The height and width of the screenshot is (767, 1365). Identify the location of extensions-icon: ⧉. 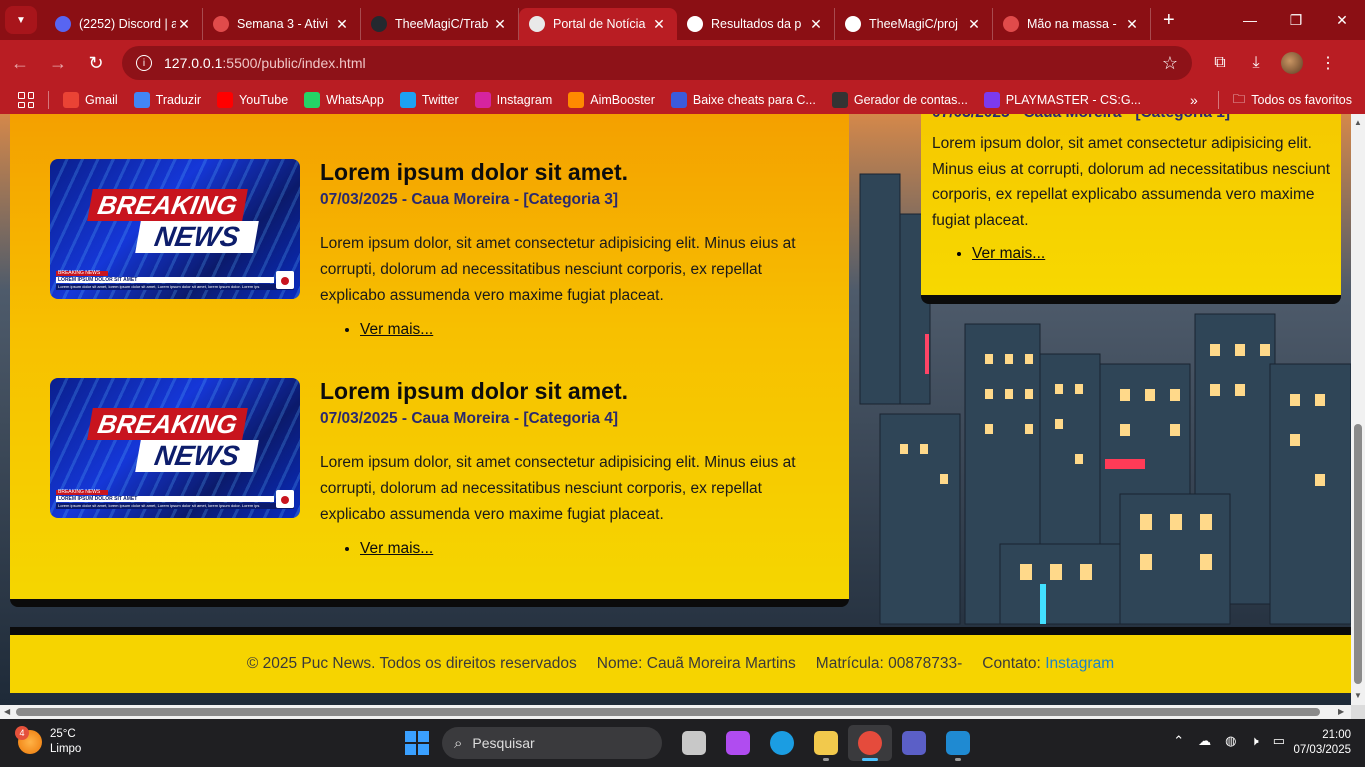
(1220, 63).